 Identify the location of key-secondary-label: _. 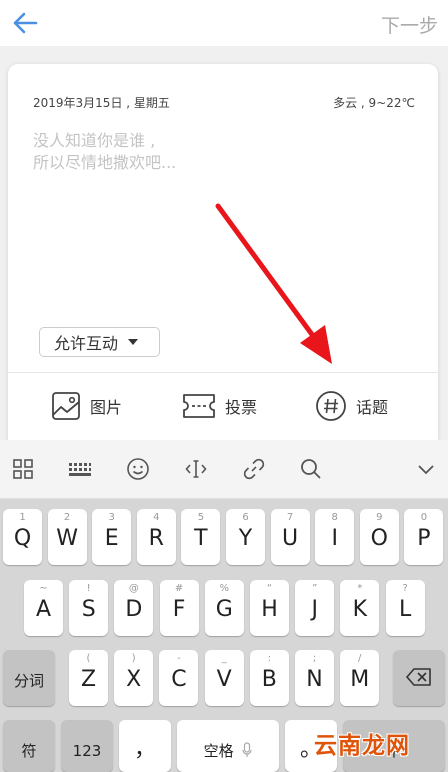
(224, 658).